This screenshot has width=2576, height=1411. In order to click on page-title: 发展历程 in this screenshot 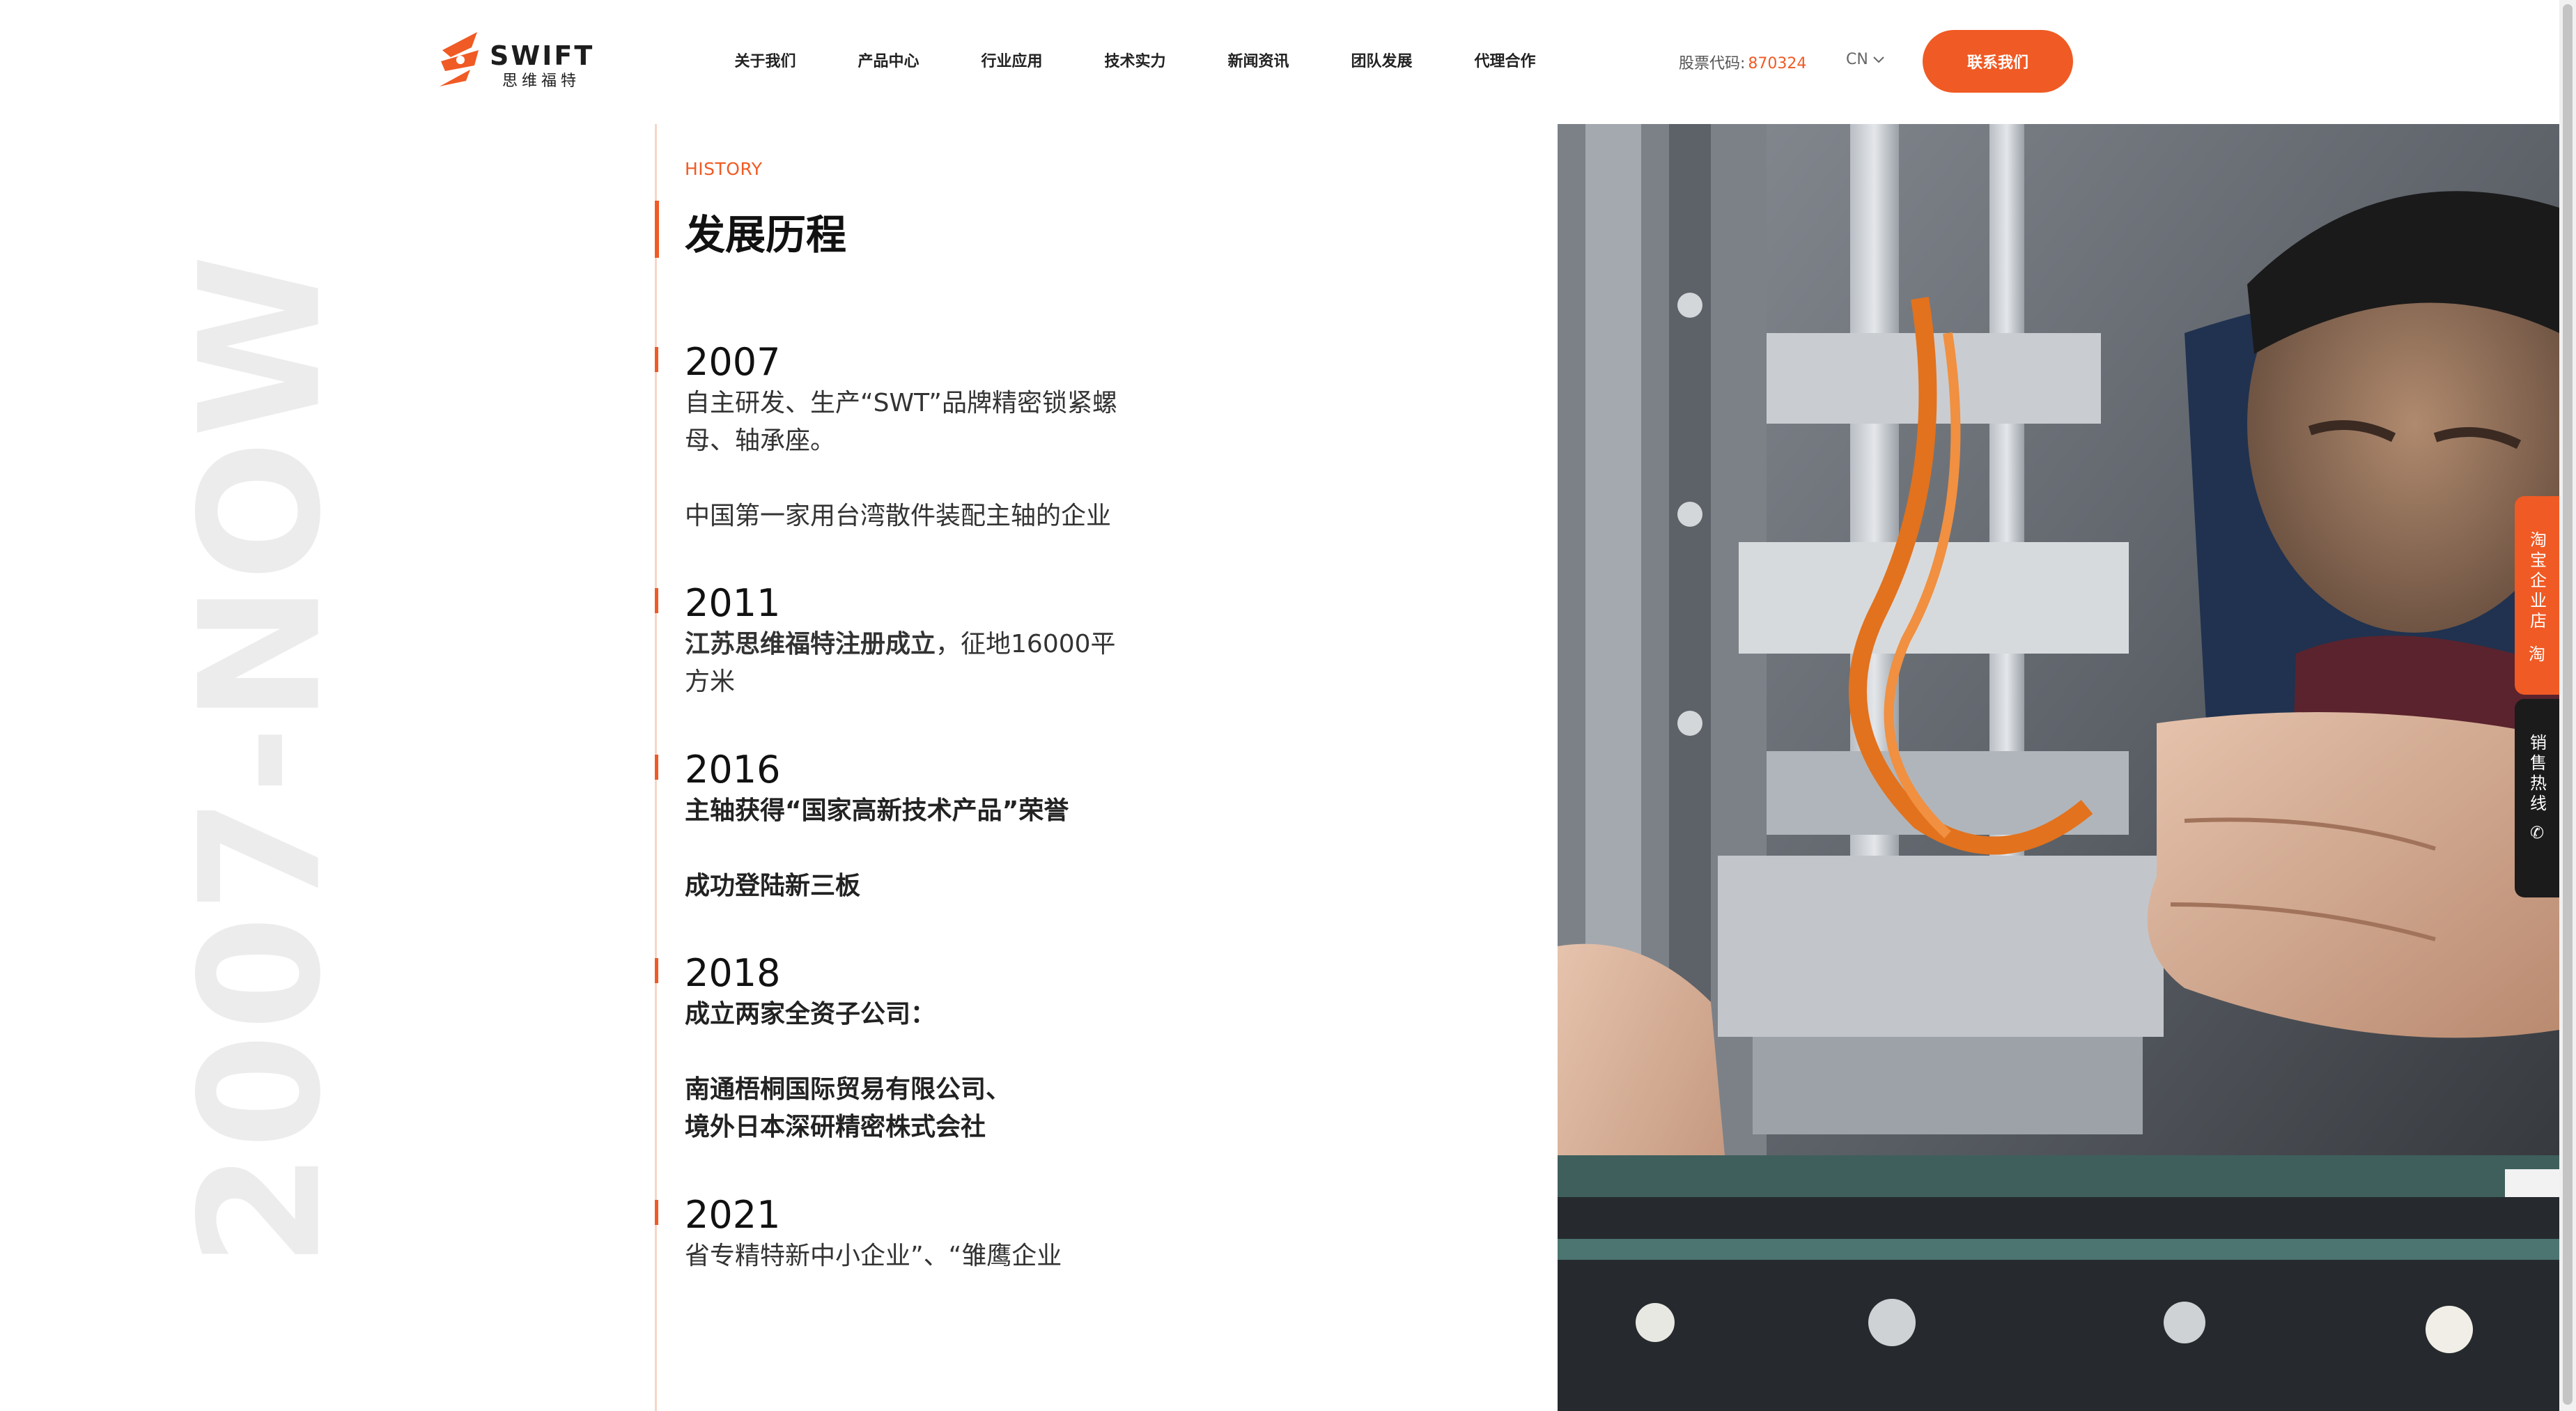, I will do `click(766, 235)`.